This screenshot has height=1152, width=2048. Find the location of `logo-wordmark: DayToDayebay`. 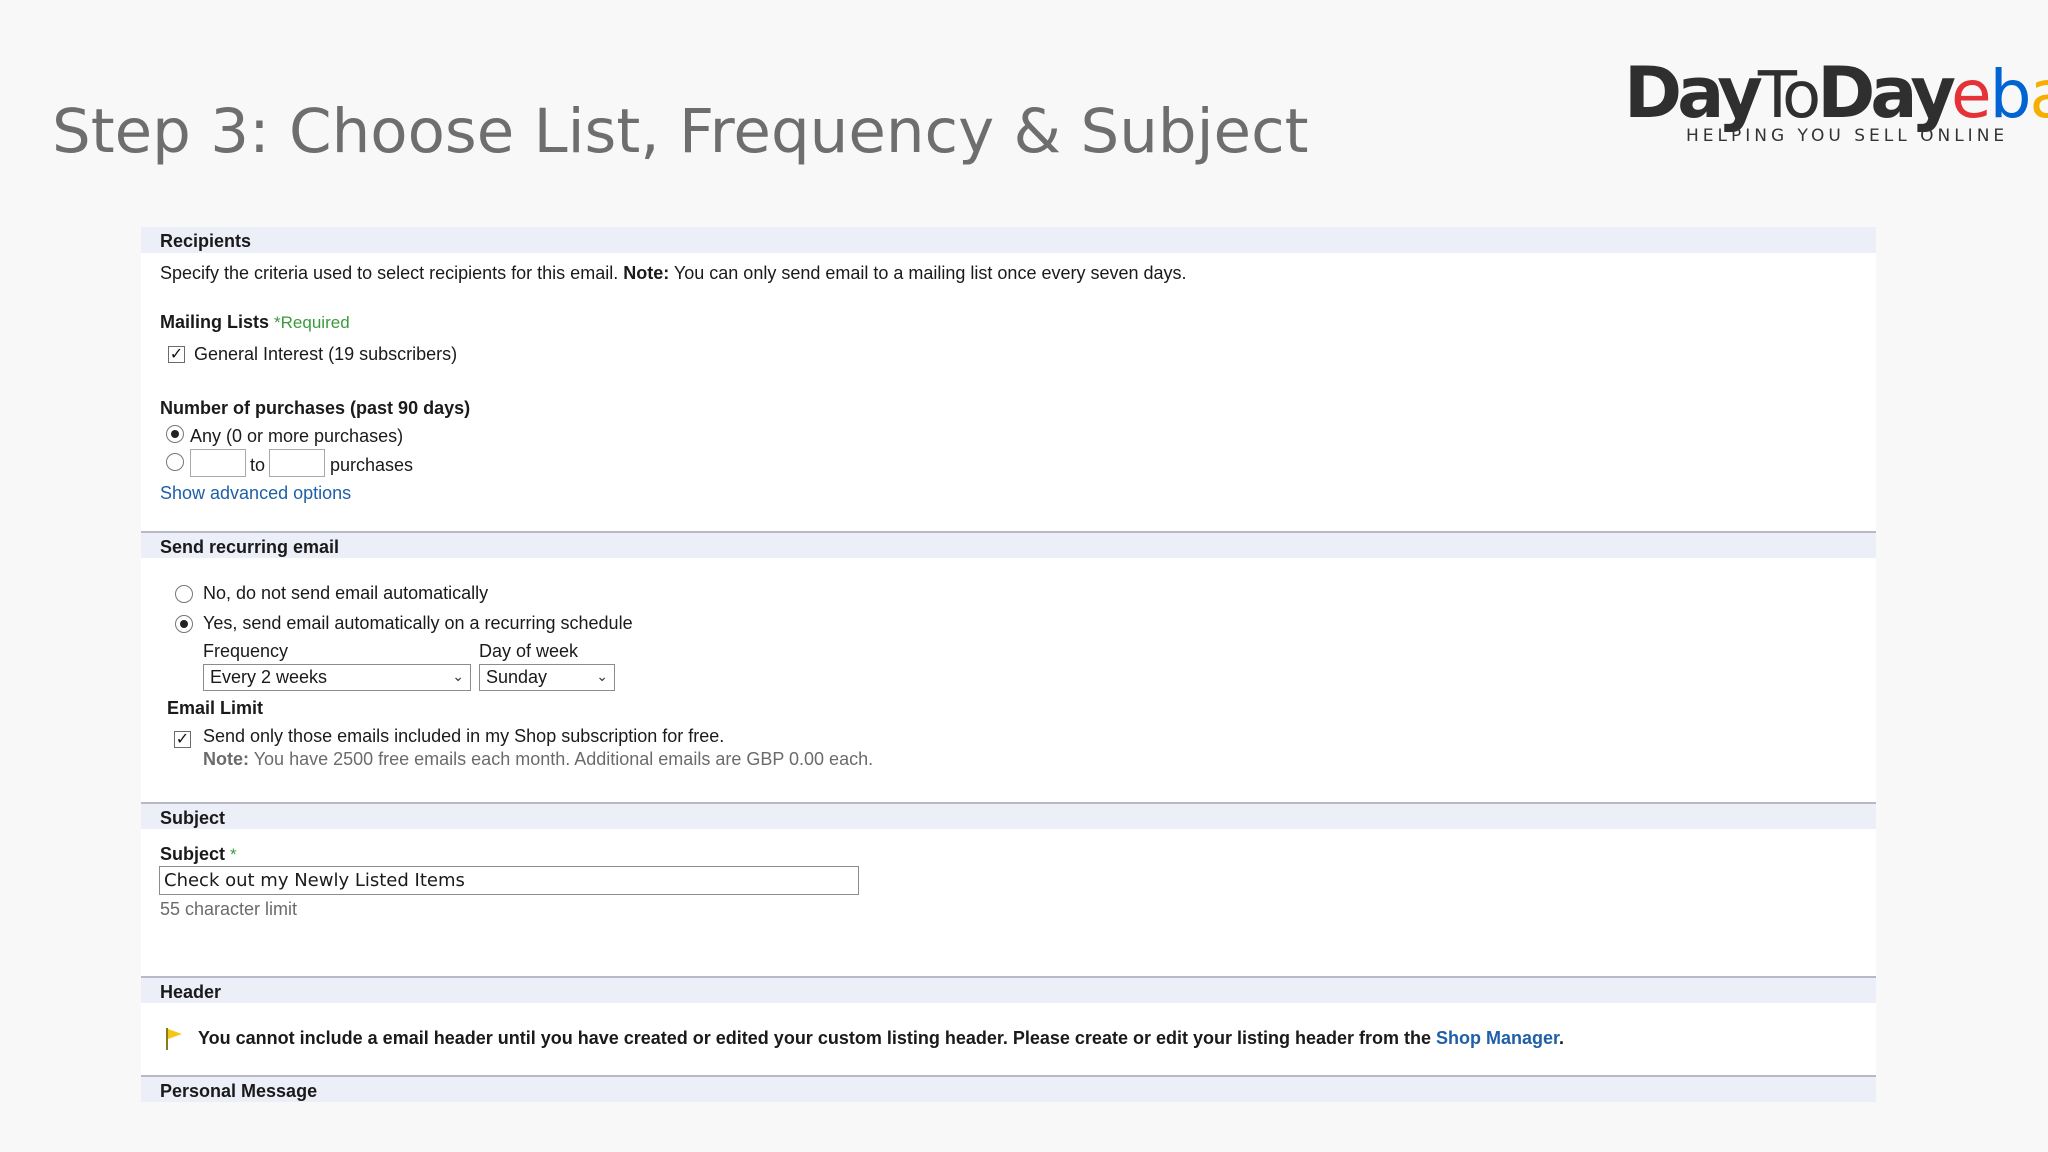

logo-wordmark: DayToDayebay is located at coordinates (1836, 93).